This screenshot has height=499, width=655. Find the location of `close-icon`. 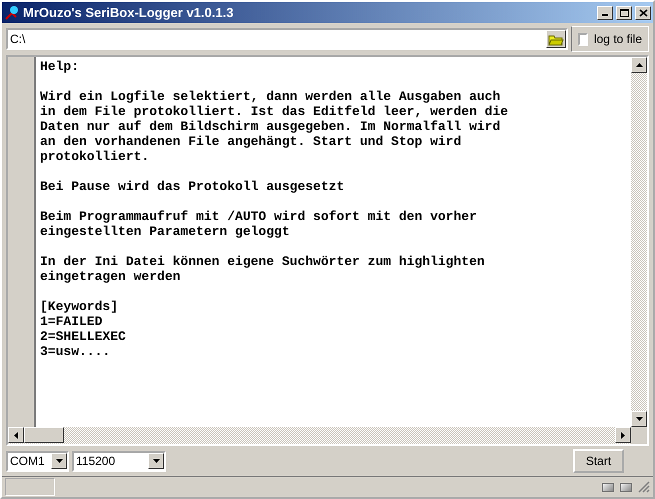

close-icon is located at coordinates (643, 12).